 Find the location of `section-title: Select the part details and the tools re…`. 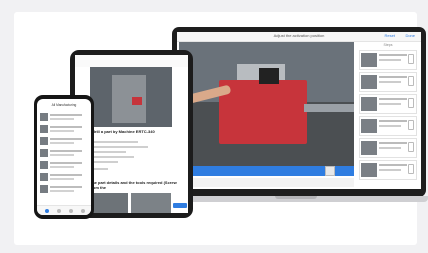

section-title: Select the part details and the tools re… is located at coordinates (127, 185).